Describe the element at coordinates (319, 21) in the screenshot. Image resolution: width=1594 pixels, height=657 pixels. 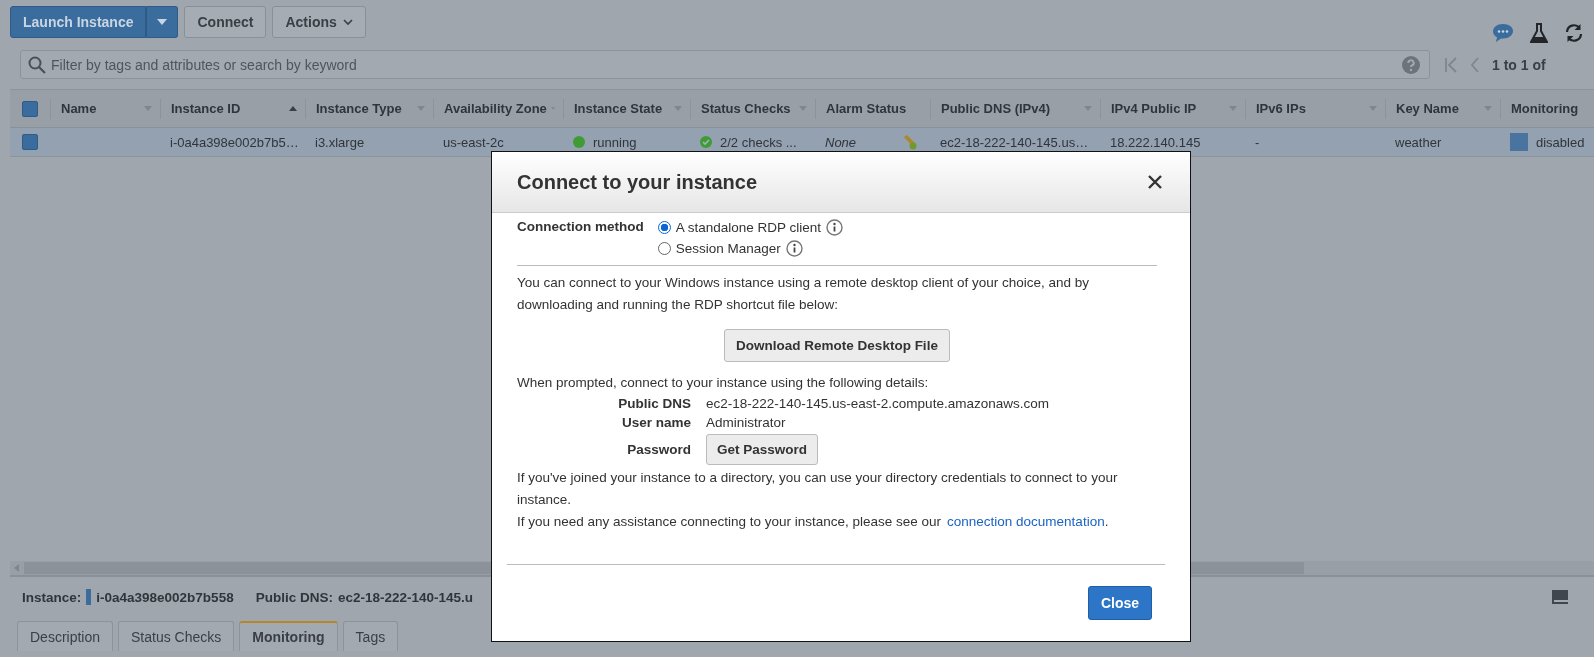
I see `actions-button: Actions` at that location.